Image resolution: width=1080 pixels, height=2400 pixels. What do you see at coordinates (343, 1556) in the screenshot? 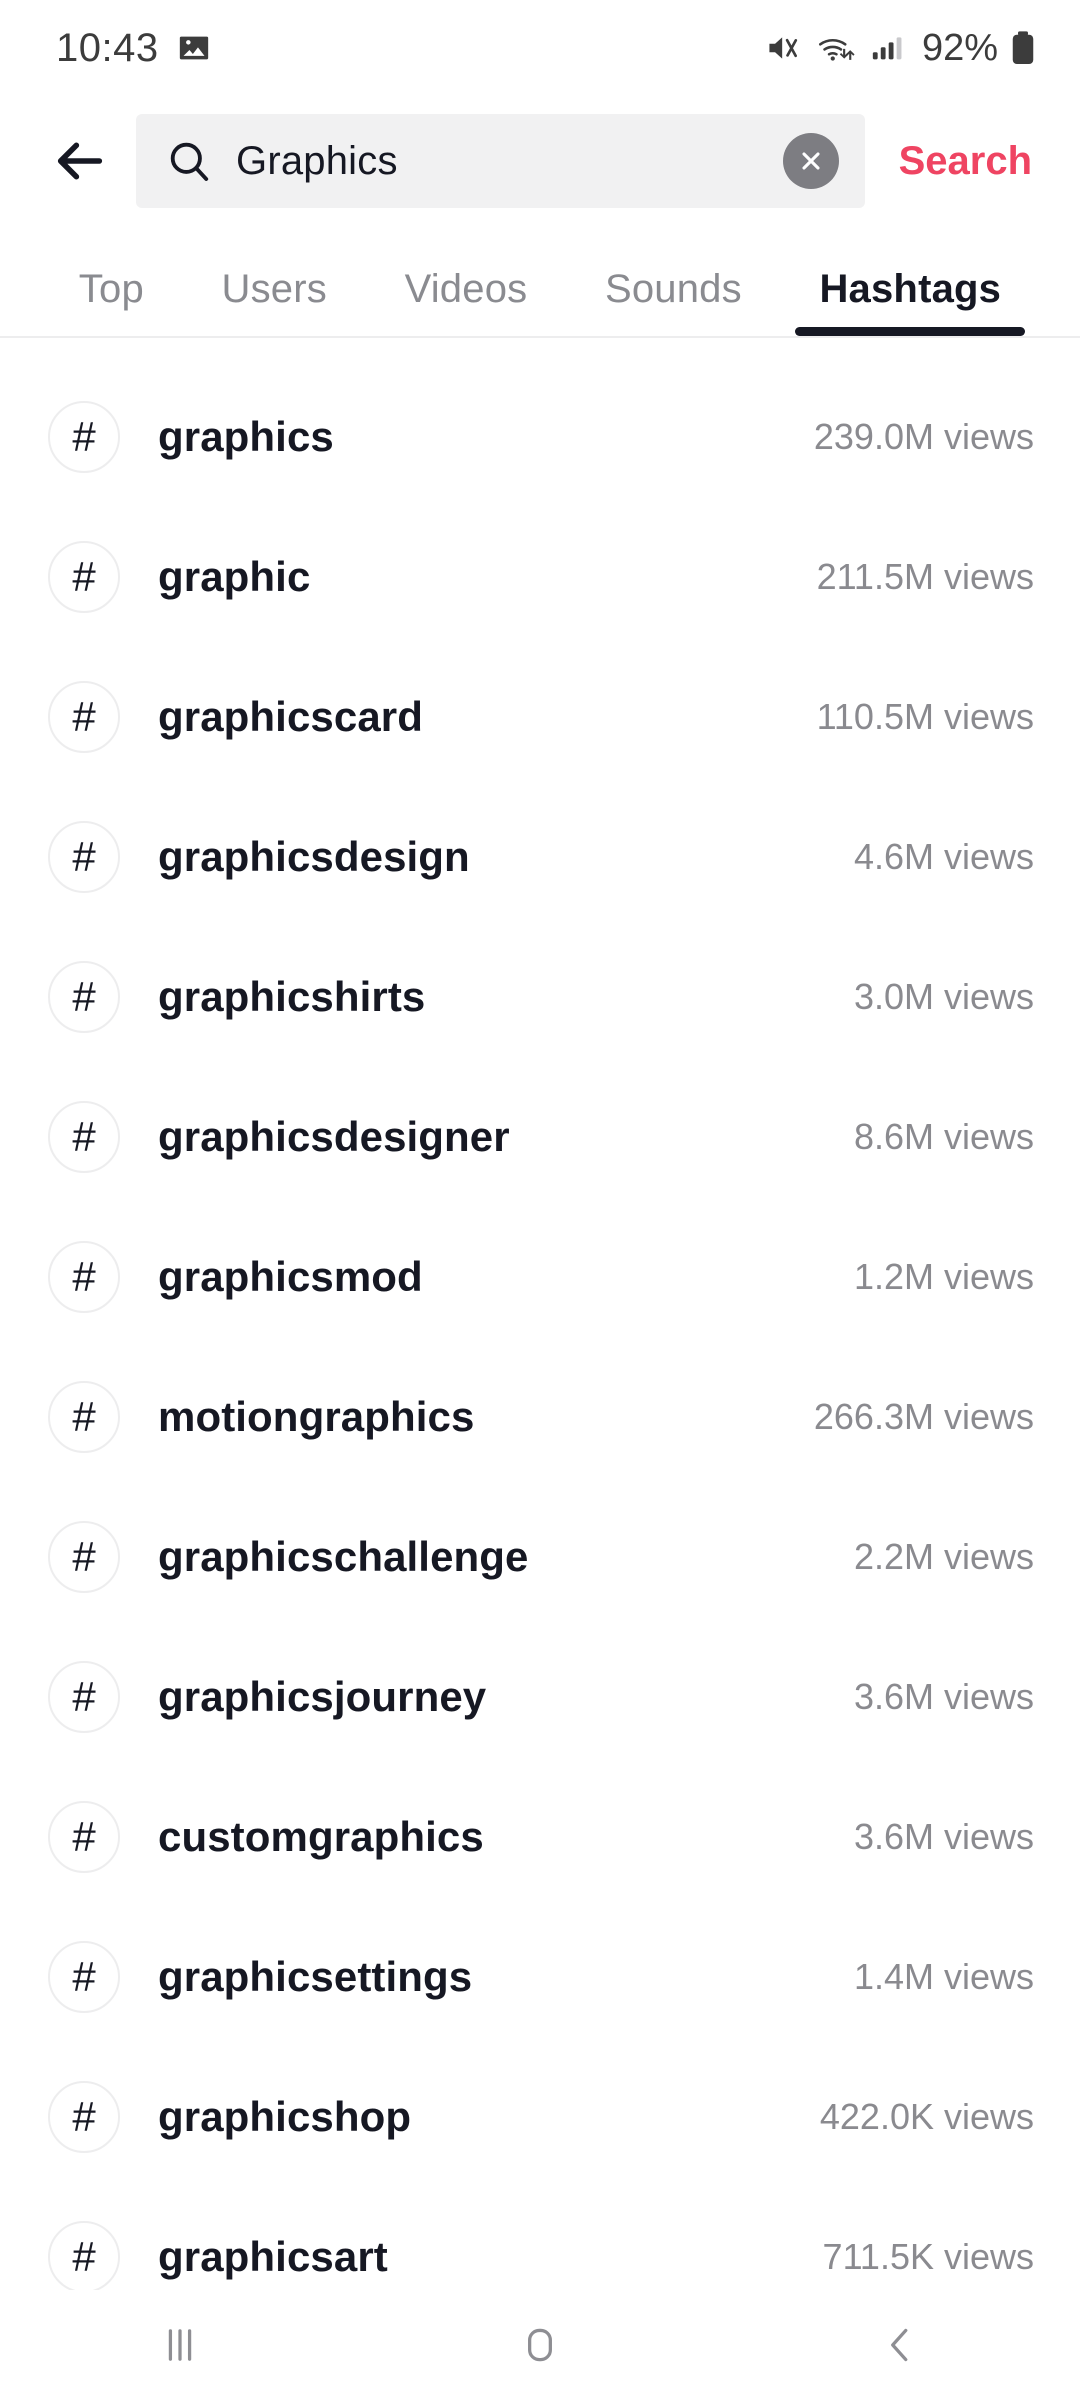
I see `hashtag-name: graphicschallenge` at bounding box center [343, 1556].